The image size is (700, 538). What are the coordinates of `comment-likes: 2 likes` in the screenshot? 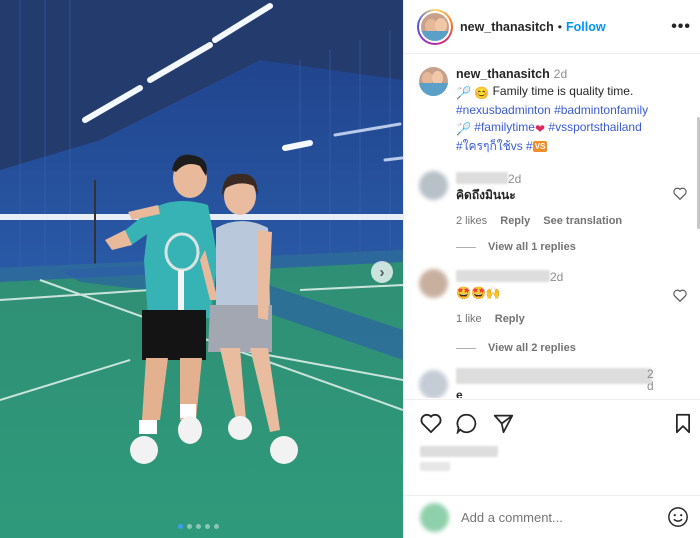 It's located at (471, 221).